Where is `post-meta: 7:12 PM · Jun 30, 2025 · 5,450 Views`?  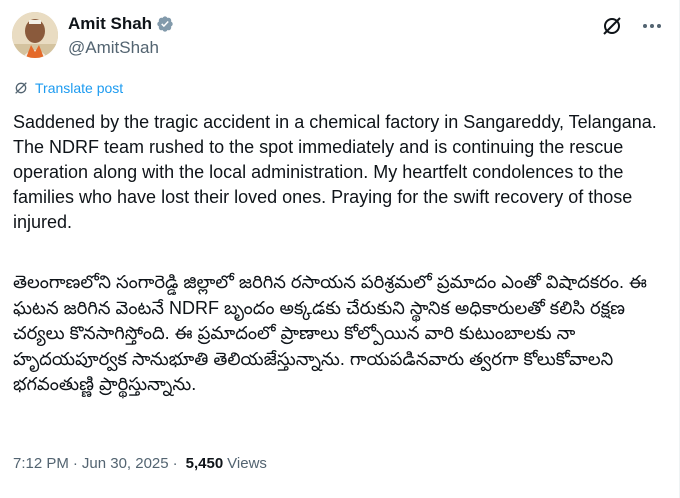 post-meta: 7:12 PM · Jun 30, 2025 · 5,450 Views is located at coordinates (140, 463).